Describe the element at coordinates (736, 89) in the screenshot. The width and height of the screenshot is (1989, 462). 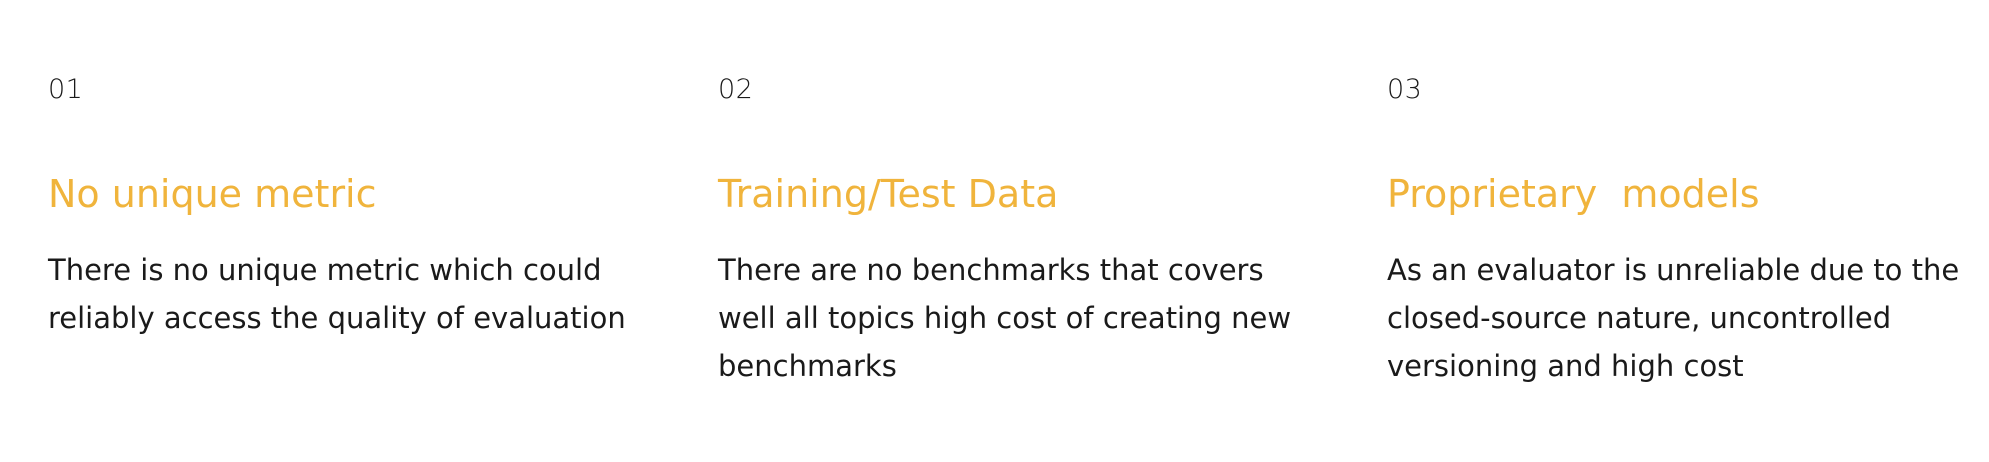
I see `card-number: 02` at that location.